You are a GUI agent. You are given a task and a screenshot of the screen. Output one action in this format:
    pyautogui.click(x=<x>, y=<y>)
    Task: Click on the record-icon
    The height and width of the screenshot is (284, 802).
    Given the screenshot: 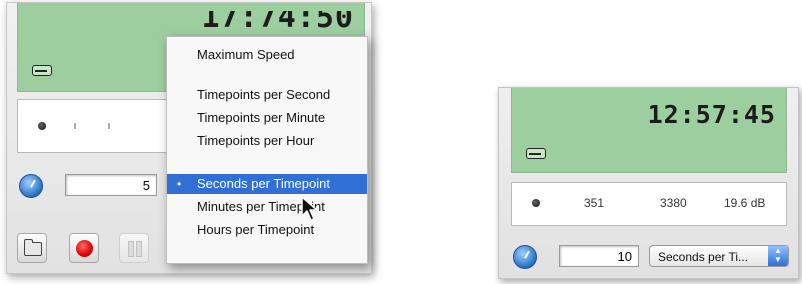 What is the action you would take?
    pyautogui.click(x=84, y=248)
    